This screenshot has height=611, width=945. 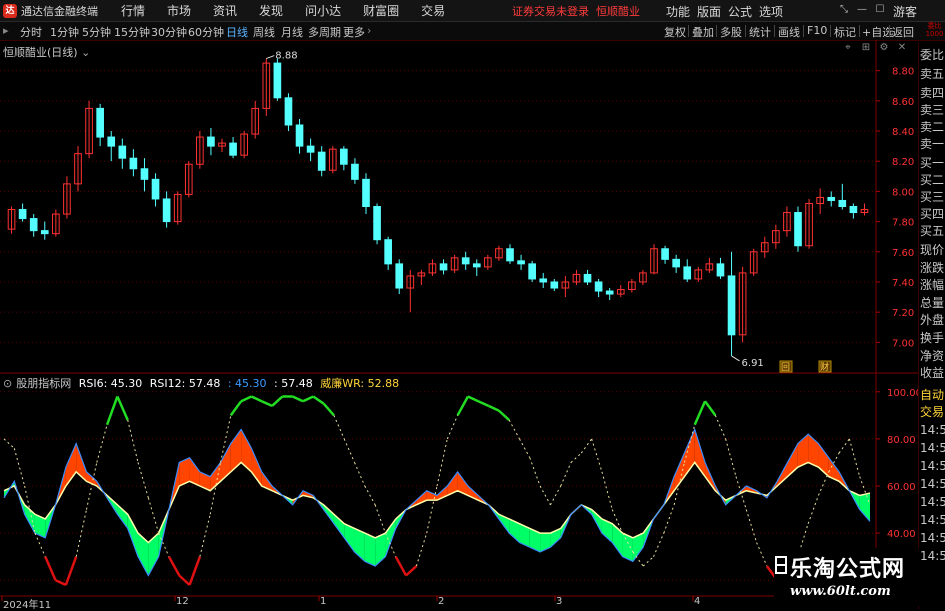 What do you see at coordinates (932, 73) in the screenshot?
I see `side-ask5: 卖五` at bounding box center [932, 73].